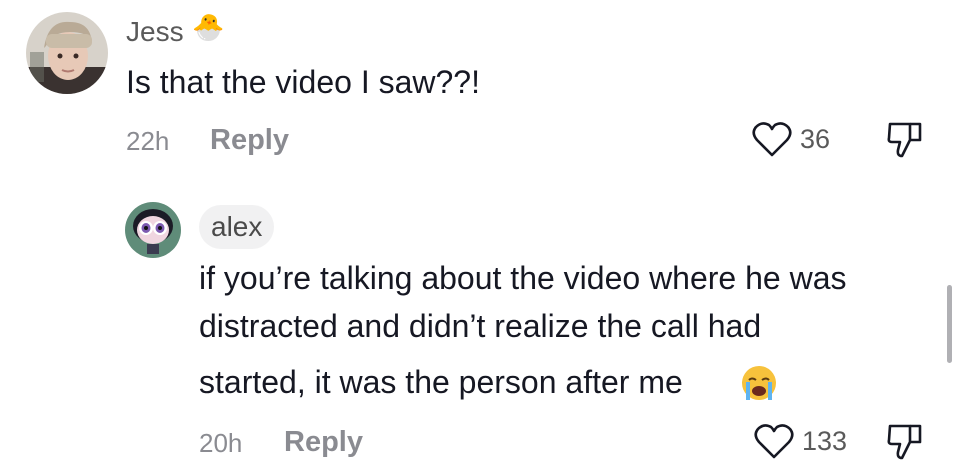  What do you see at coordinates (949, 324) in the screenshot?
I see `scrollbar-thumb` at bounding box center [949, 324].